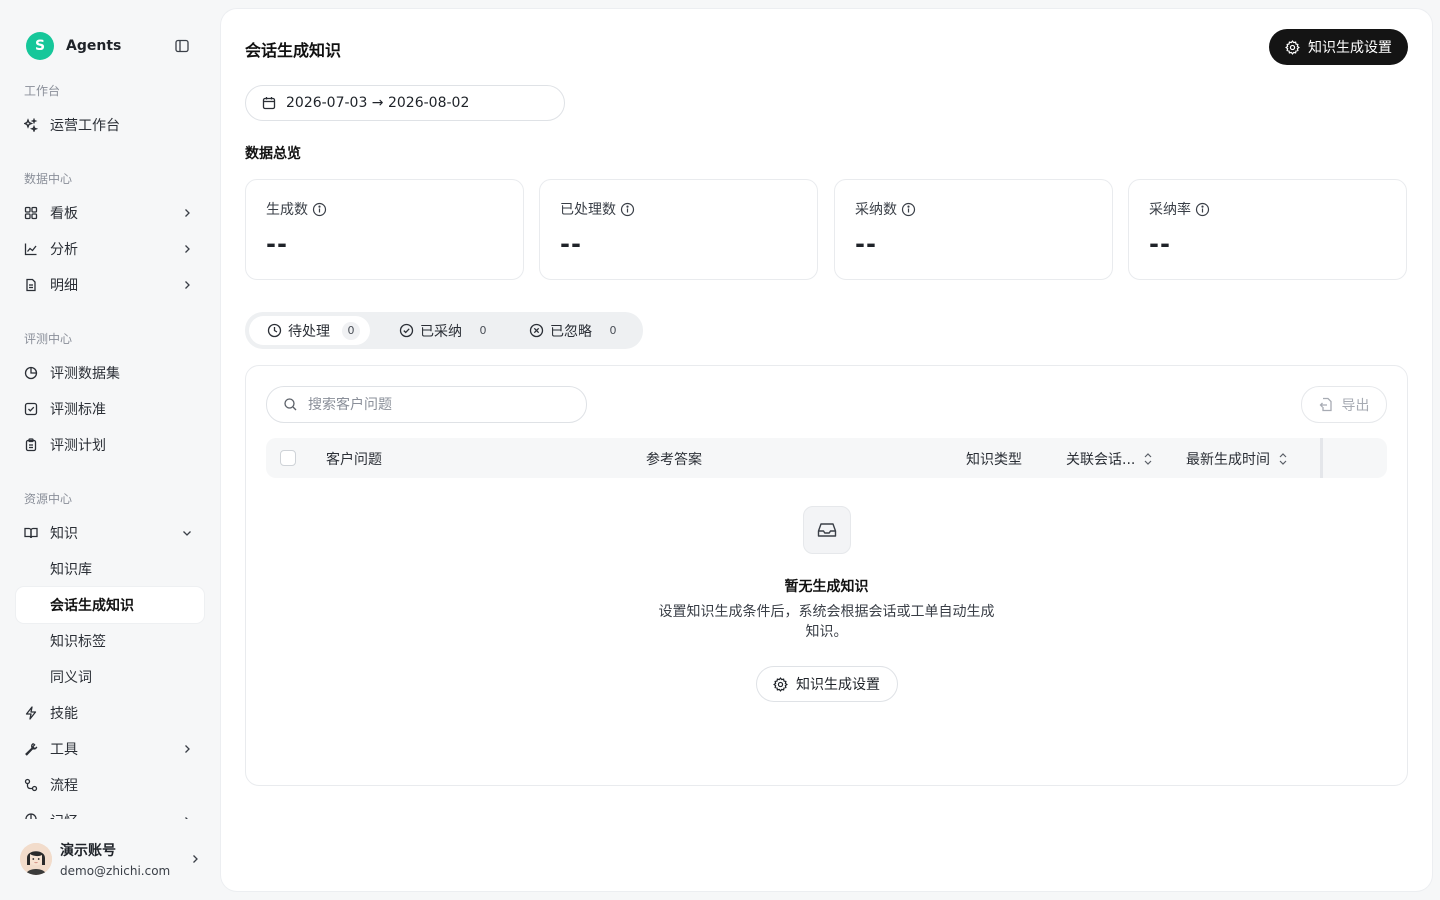 Image resolution: width=1440 pixels, height=900 pixels. I want to click on sidebar-item-label: 评测标准, so click(78, 410).